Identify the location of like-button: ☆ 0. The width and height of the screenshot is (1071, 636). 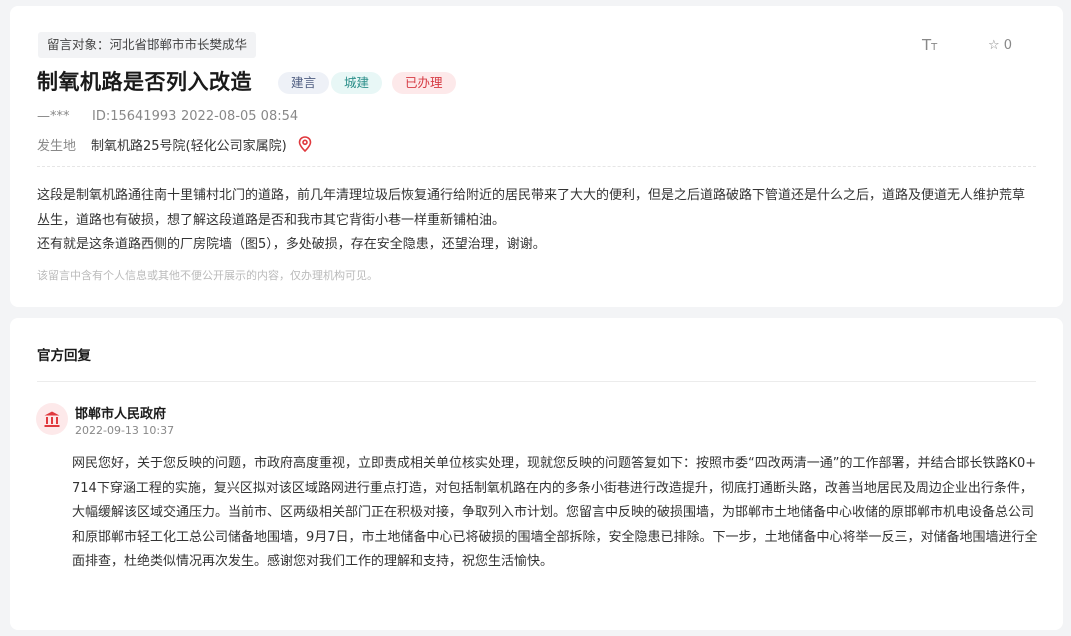
(1000, 45).